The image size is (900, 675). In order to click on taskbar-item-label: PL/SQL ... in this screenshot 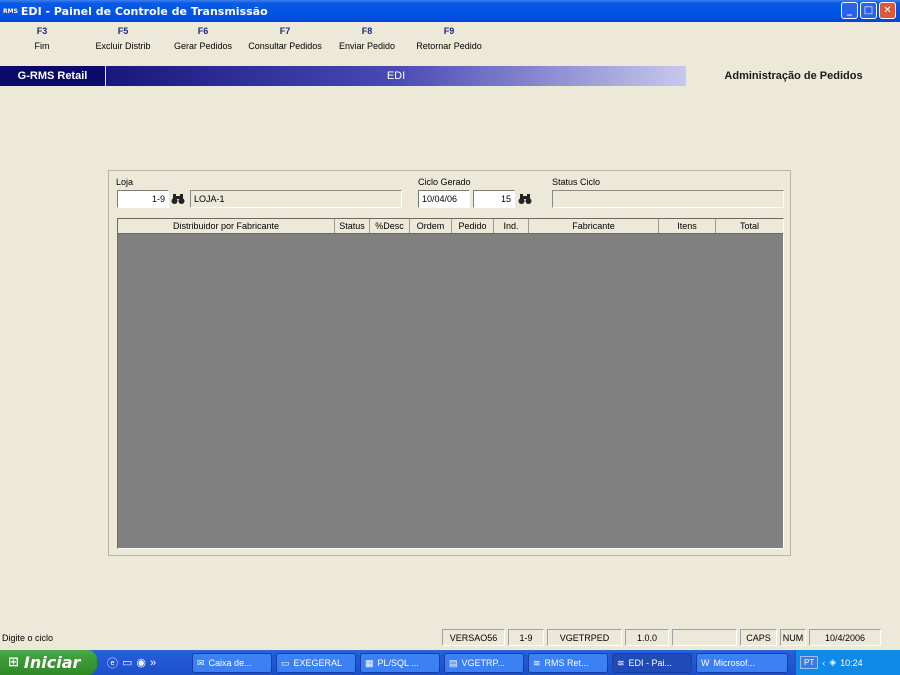, I will do `click(398, 663)`.